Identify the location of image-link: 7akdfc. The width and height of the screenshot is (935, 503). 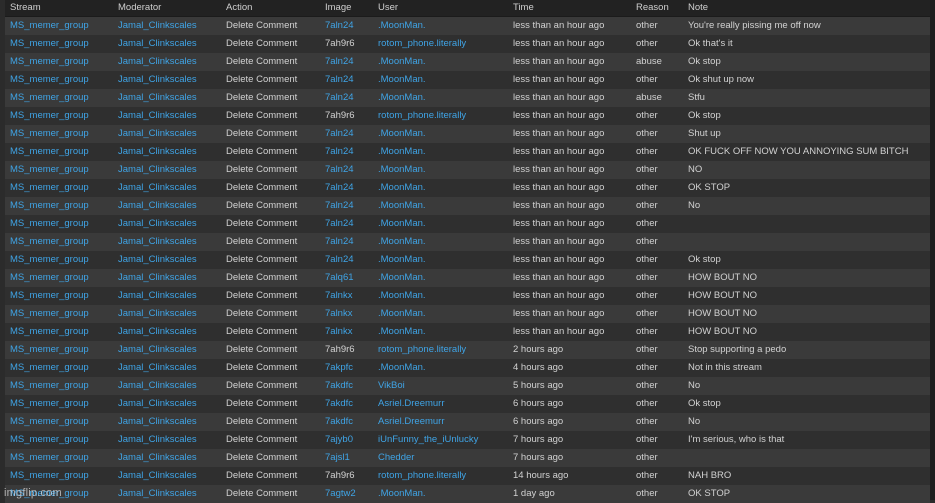
(346, 422).